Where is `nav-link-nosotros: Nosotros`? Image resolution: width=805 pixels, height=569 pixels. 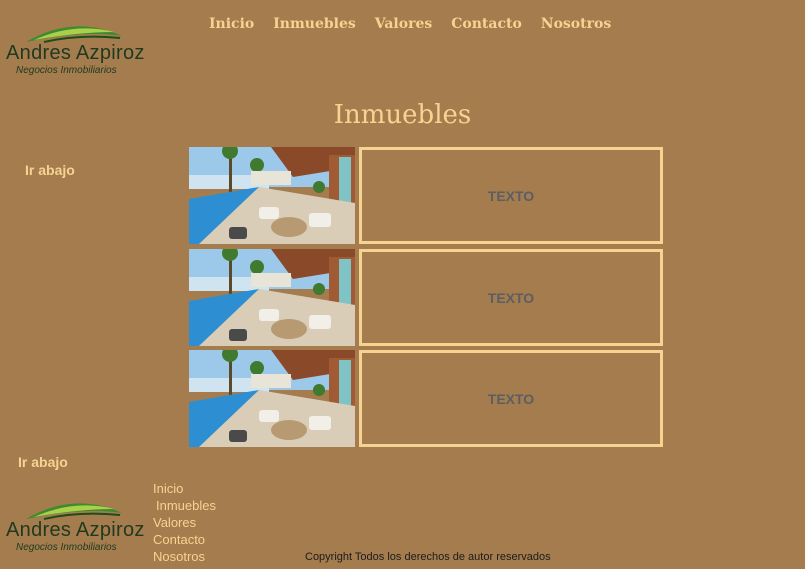 nav-link-nosotros: Nosotros is located at coordinates (576, 24).